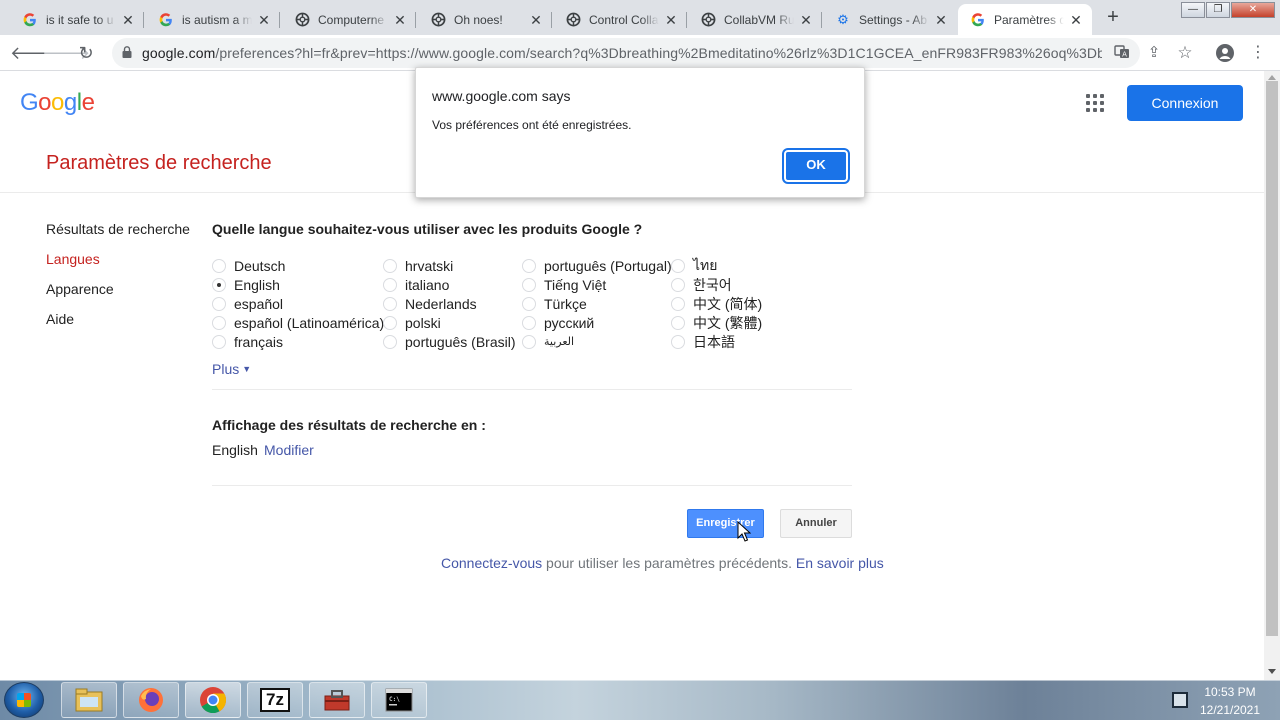 The image size is (1280, 720). What do you see at coordinates (701, 284) in the screenshot?
I see `language-option: 한국어` at bounding box center [701, 284].